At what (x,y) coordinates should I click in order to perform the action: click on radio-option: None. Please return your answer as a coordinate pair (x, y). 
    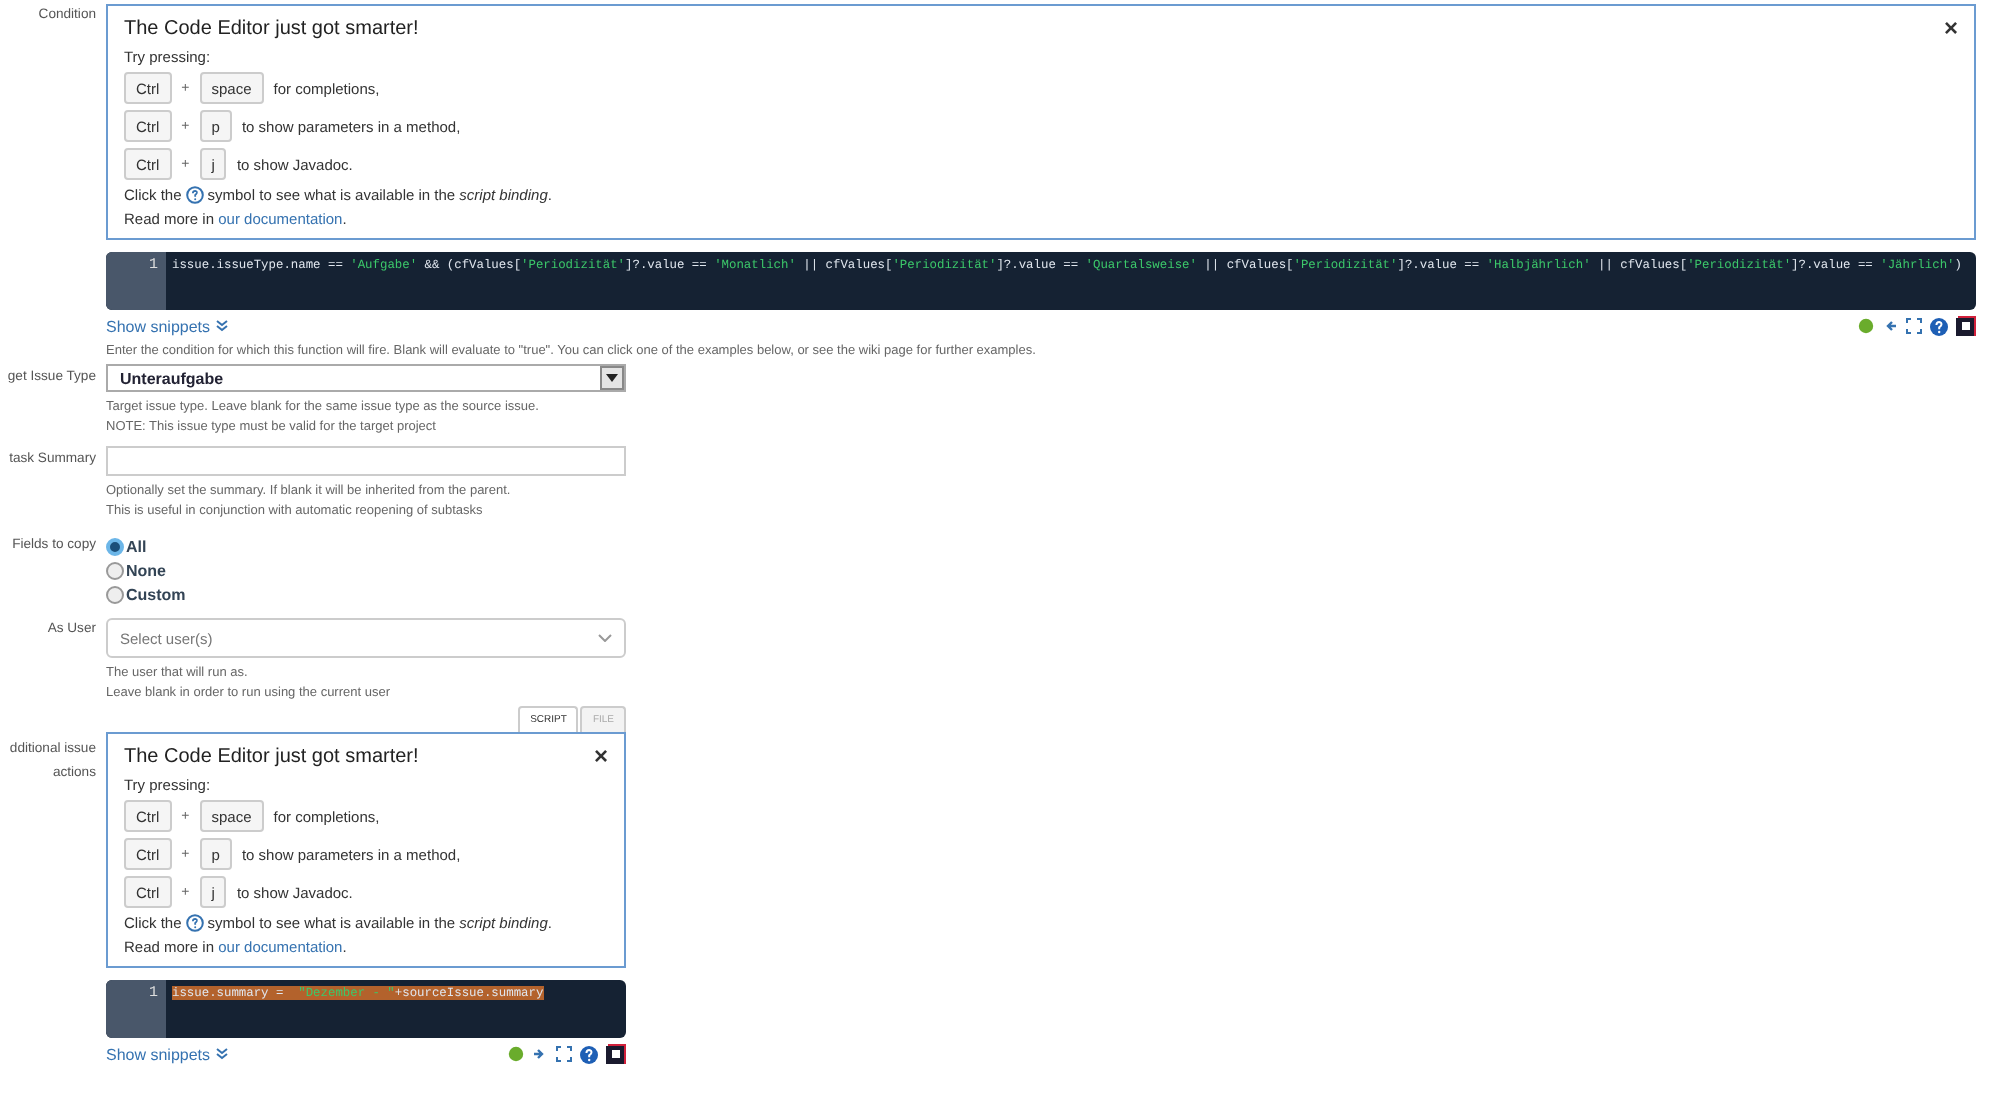
    Looking at the image, I should click on (1051, 570).